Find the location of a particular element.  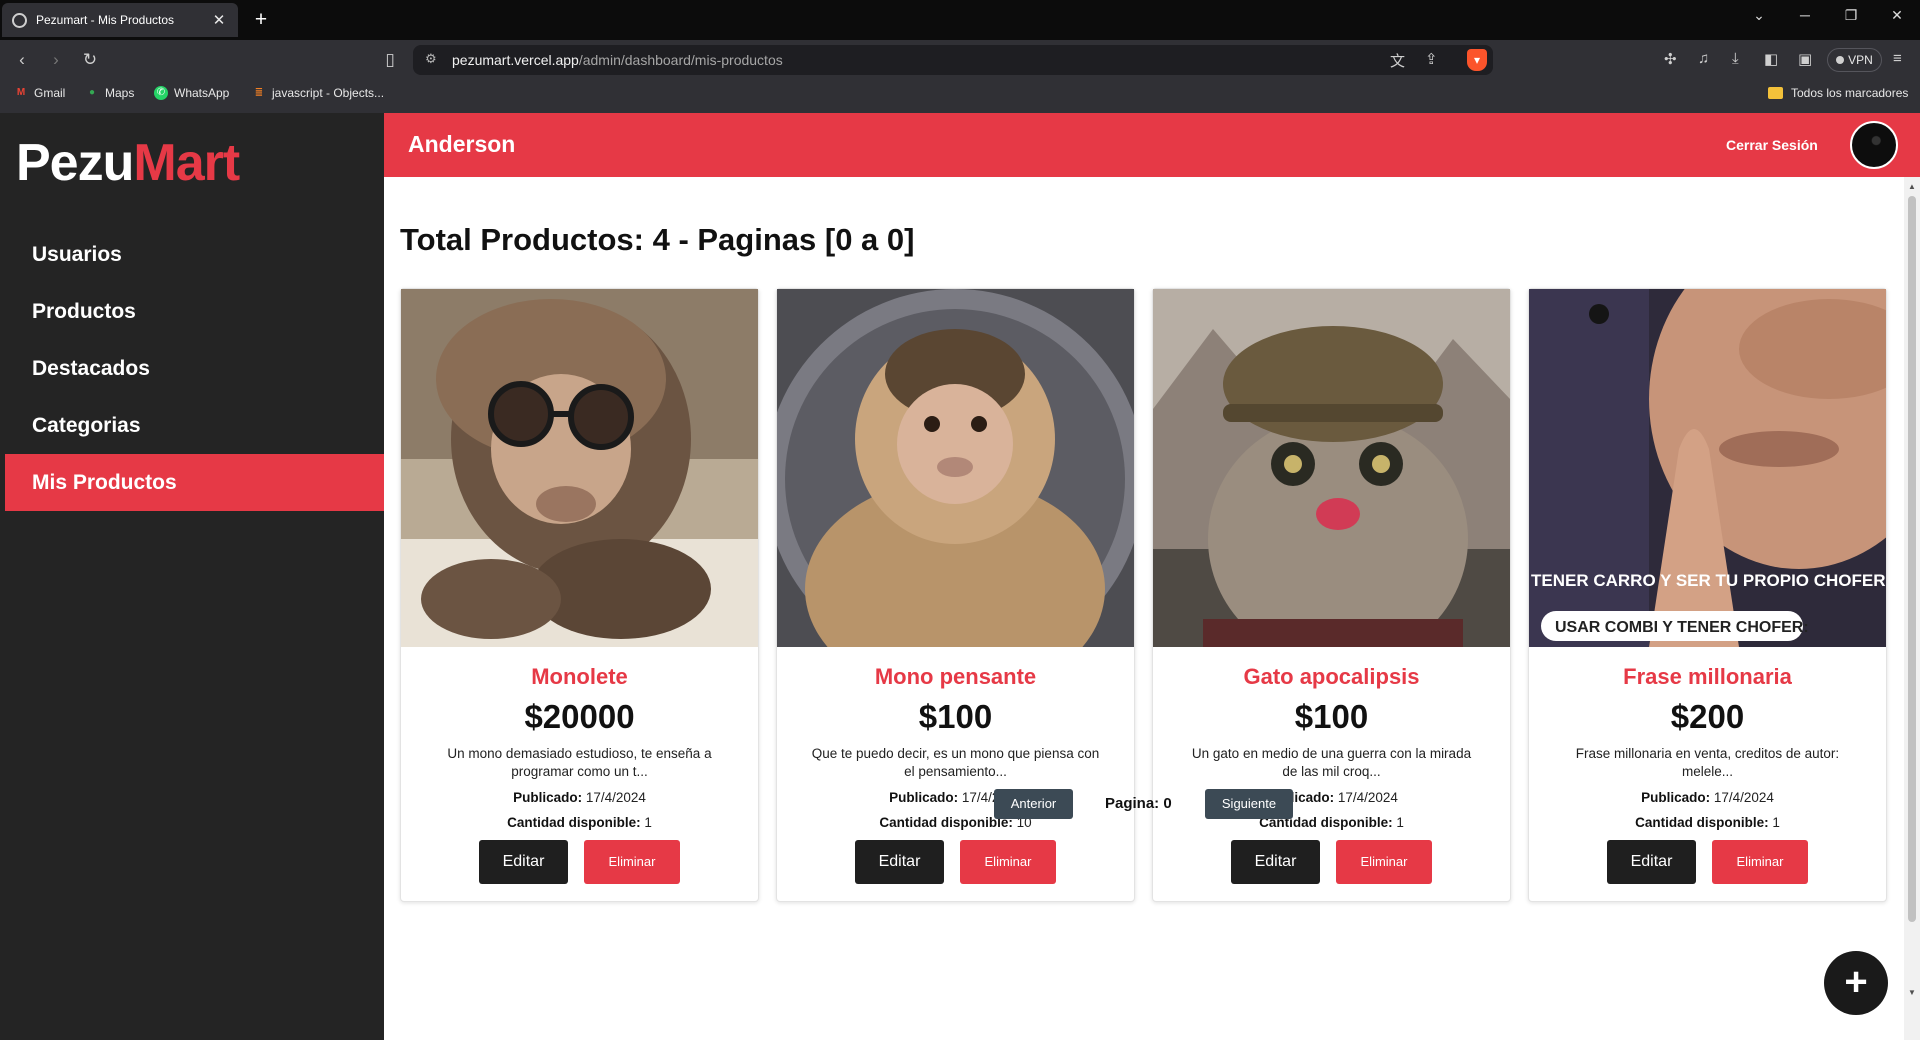

download-icon: ⤓ is located at coordinates (1735, 58).